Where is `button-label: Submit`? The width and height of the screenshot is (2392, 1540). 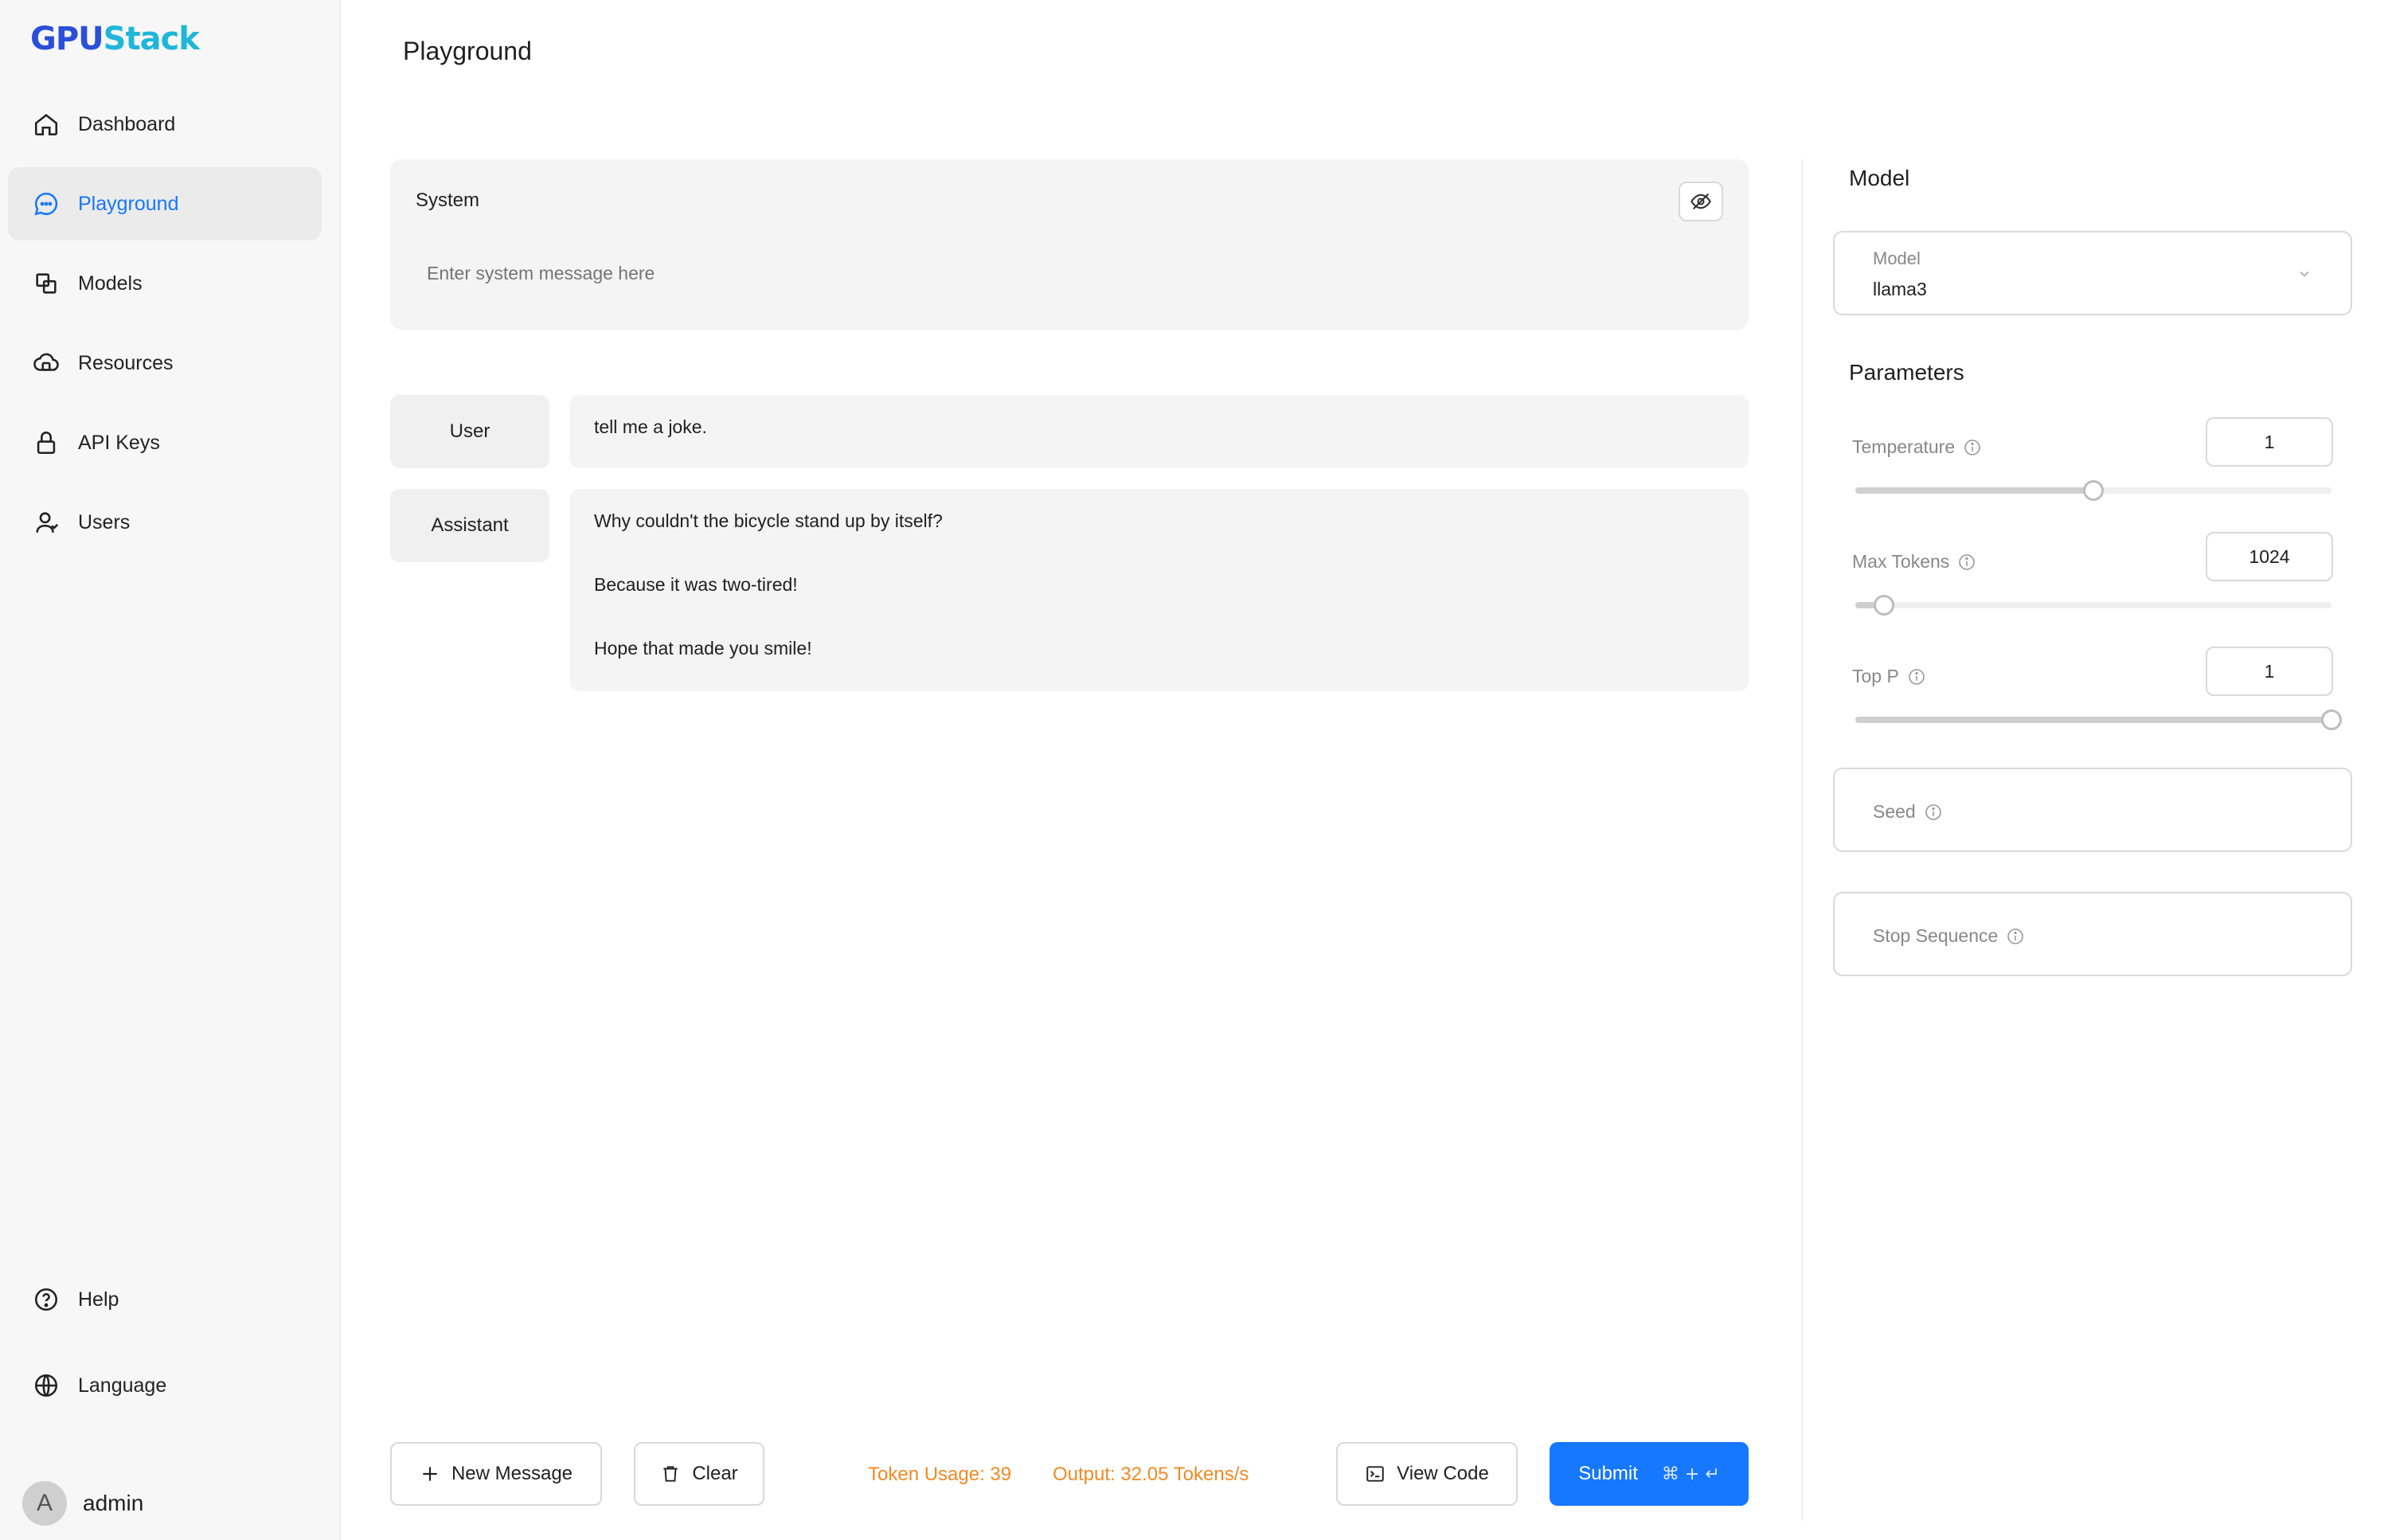
button-label: Submit is located at coordinates (1608, 1473).